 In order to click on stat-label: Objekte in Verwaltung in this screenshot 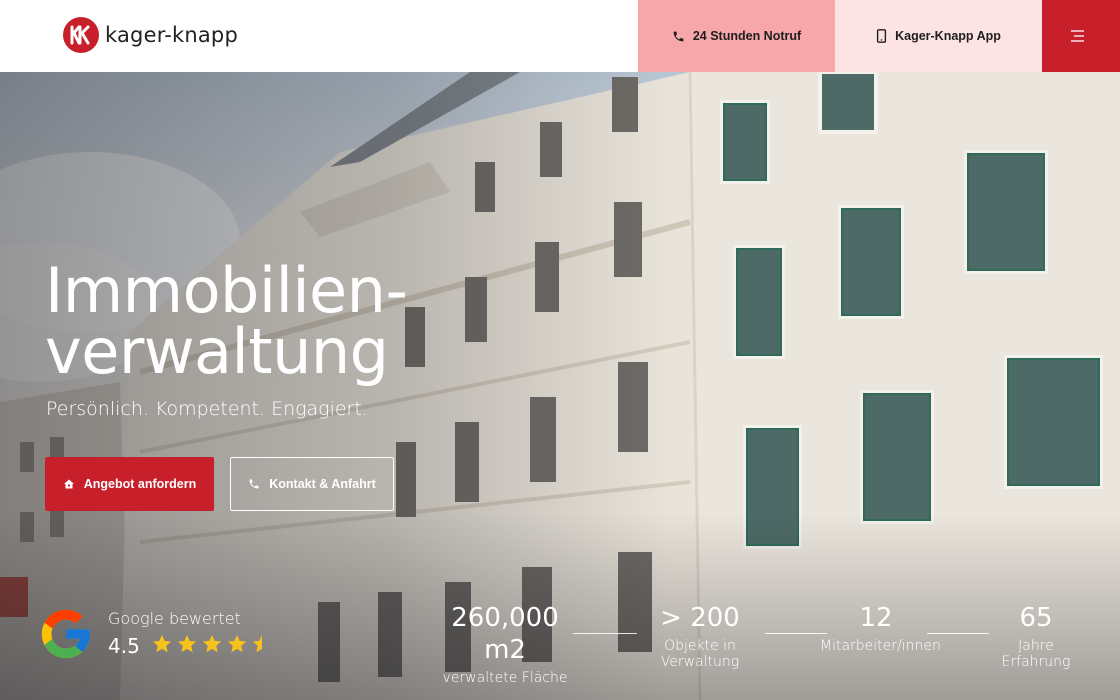, I will do `click(700, 654)`.